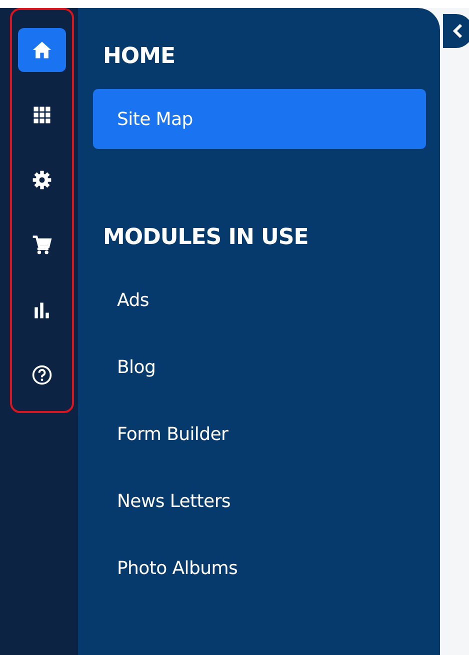 The image size is (469, 655). I want to click on menu-item: News Letters, so click(259, 501).